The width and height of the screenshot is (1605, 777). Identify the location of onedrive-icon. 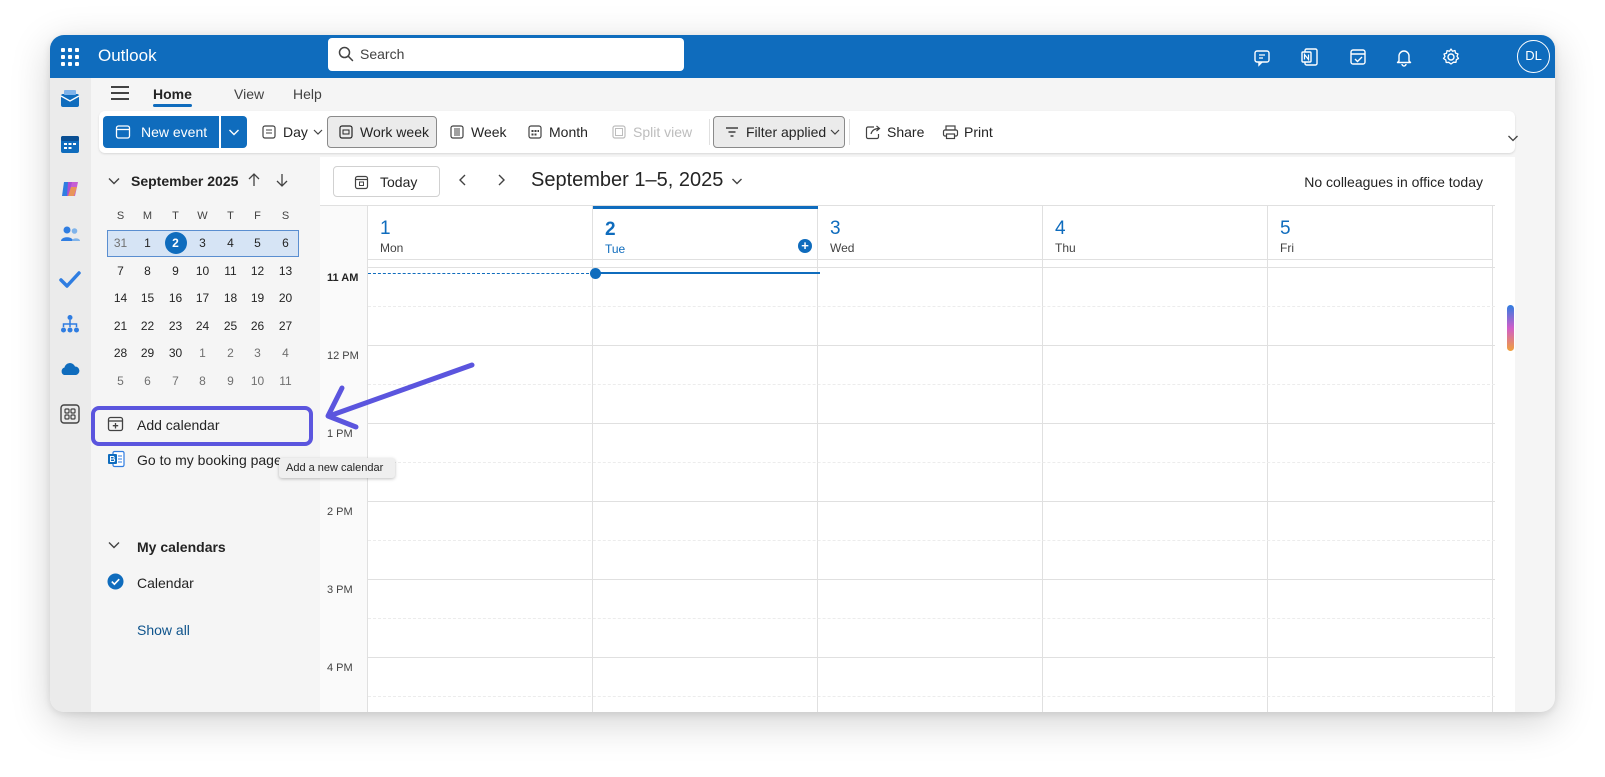
(70, 369).